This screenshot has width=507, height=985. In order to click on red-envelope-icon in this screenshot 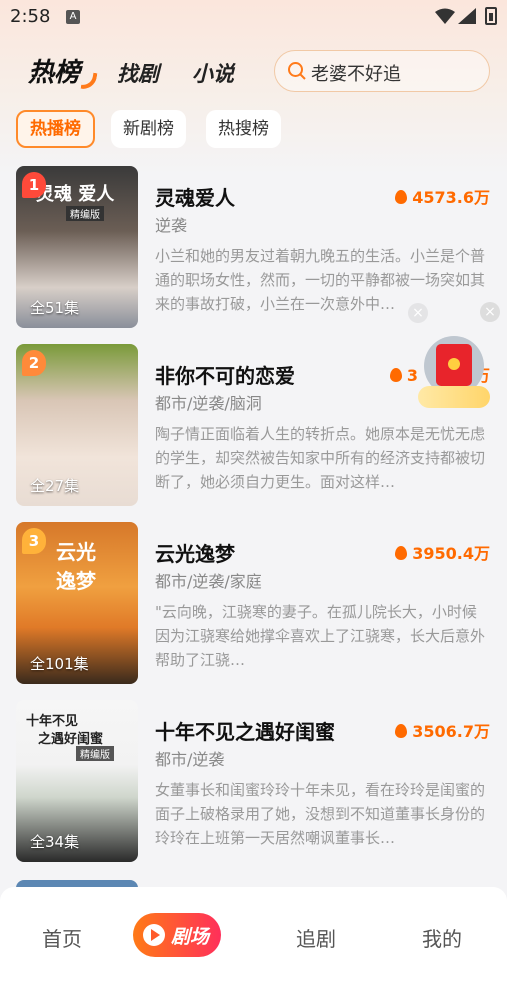, I will do `click(454, 365)`.